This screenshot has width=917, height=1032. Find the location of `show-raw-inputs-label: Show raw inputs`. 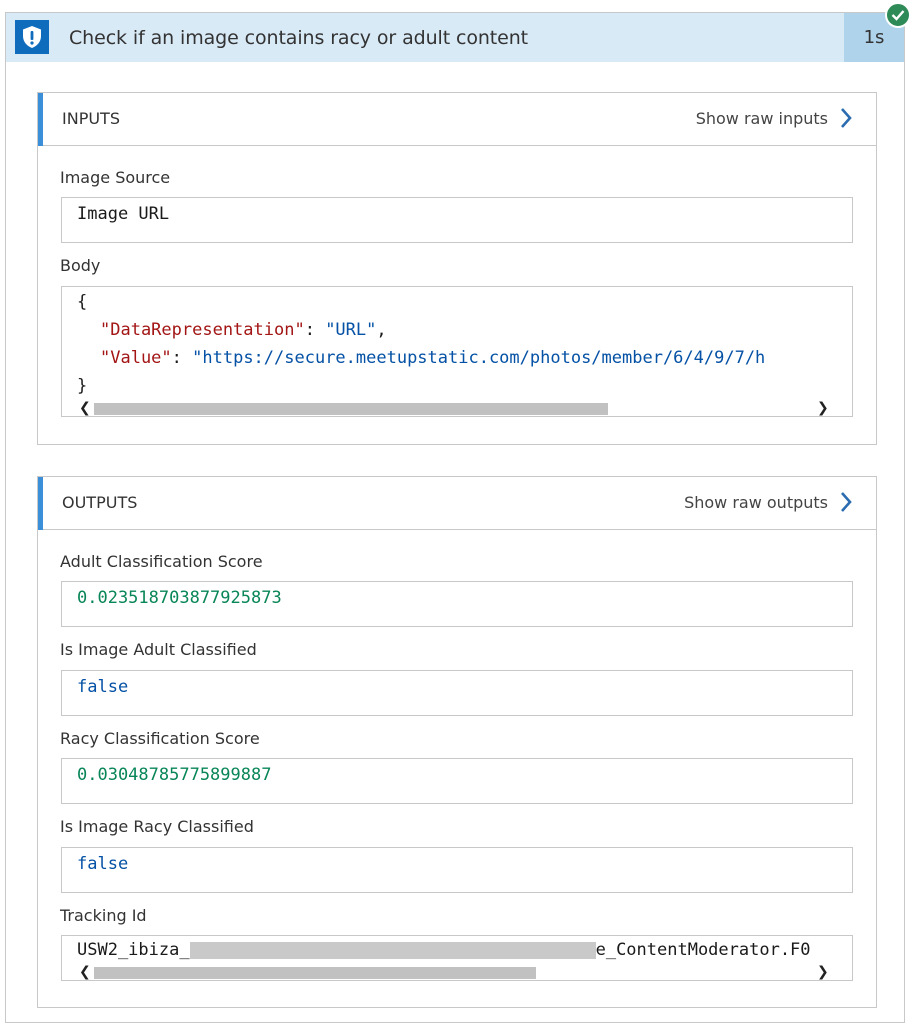

show-raw-inputs-label: Show raw inputs is located at coordinates (761, 118).